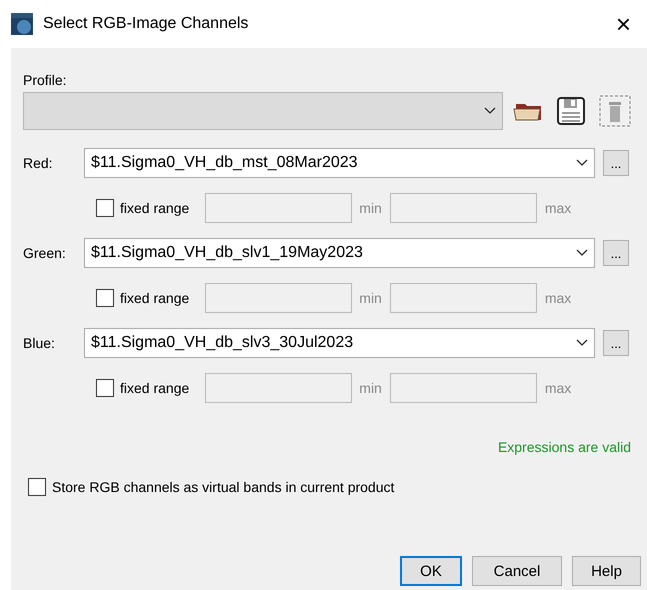 This screenshot has width=647, height=590. I want to click on expression-dropdown: $11.Sigma0_VH_db_slv3_30Jul2023, so click(339, 343).